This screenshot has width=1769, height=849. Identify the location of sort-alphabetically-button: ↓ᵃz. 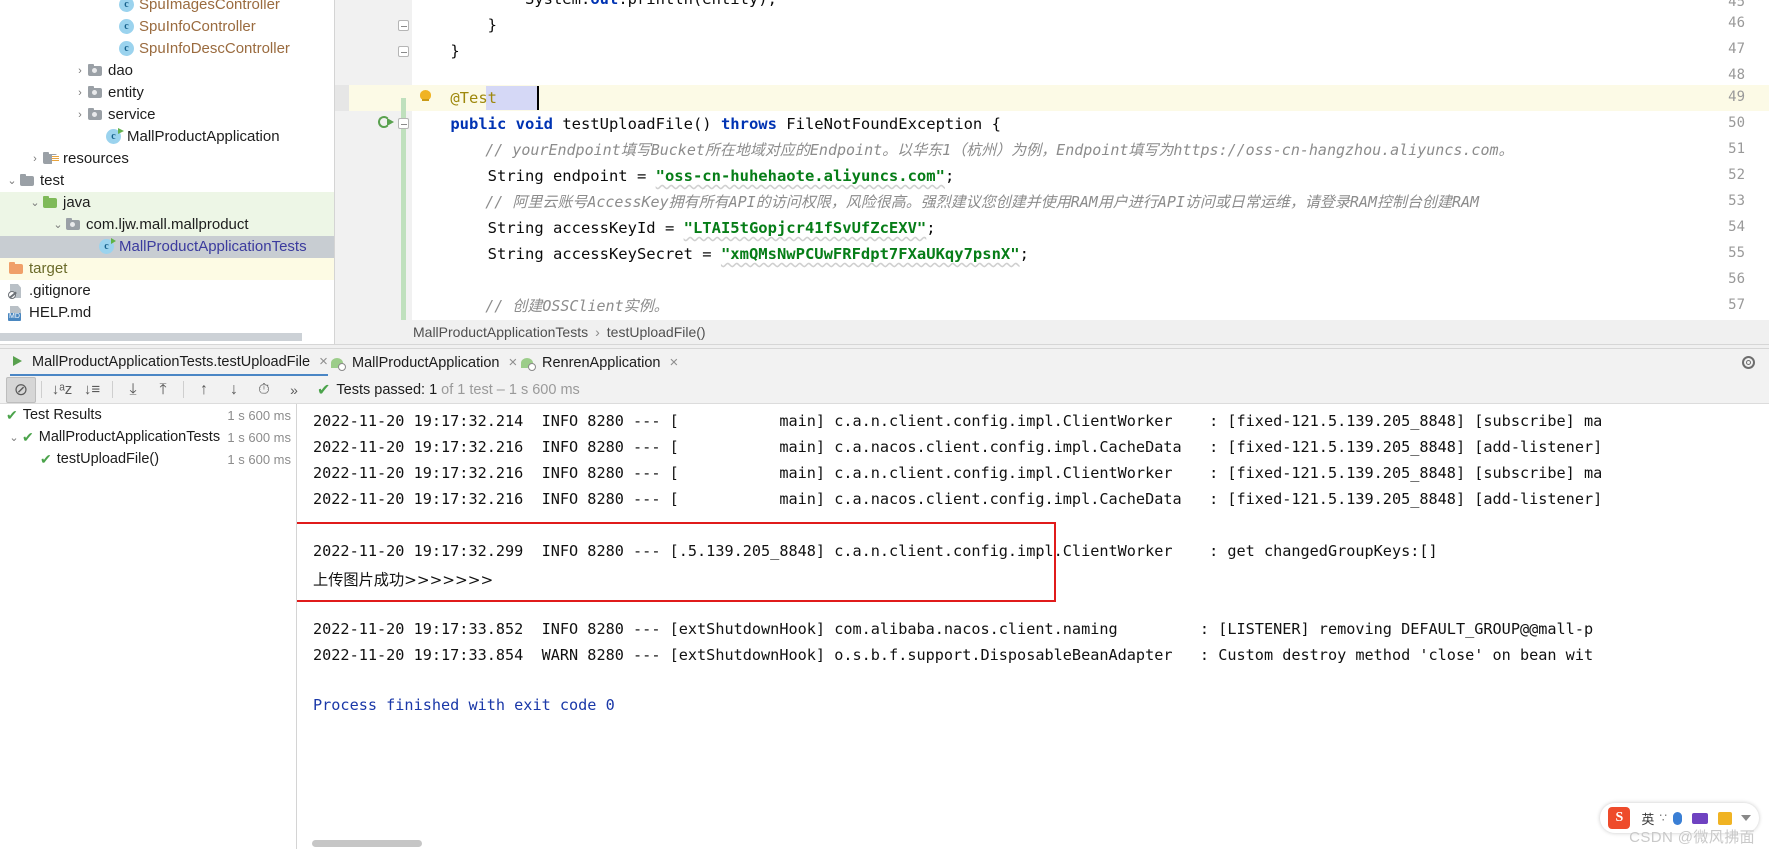
(62, 390).